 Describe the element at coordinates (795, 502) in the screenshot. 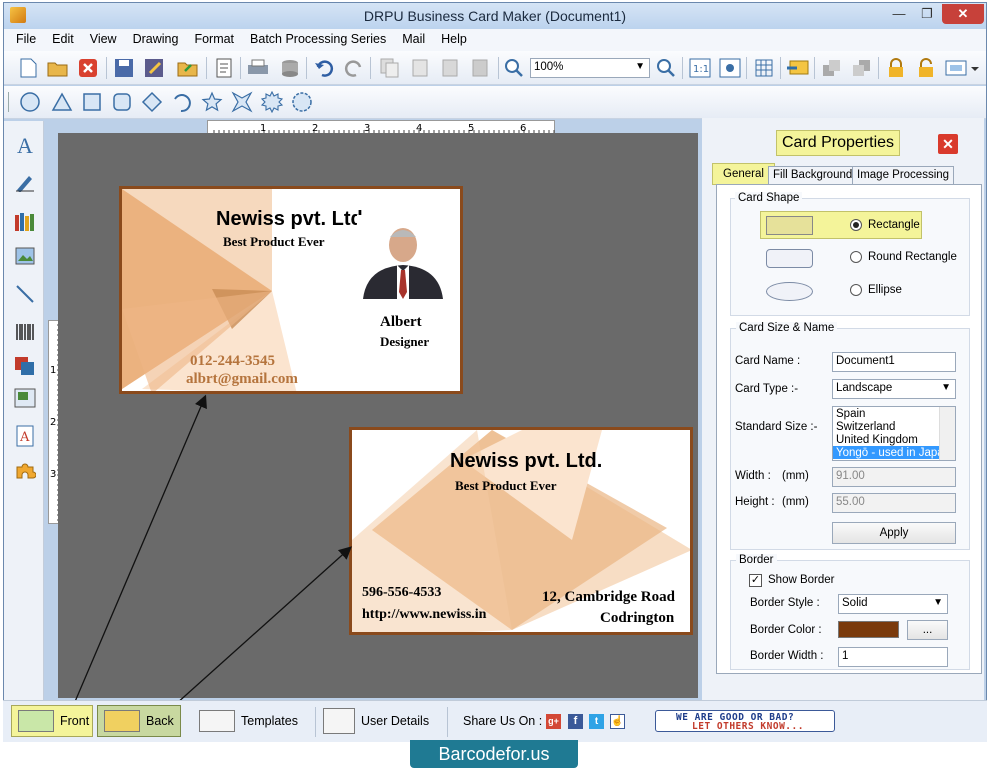

I see `height-unit: (mm)` at that location.